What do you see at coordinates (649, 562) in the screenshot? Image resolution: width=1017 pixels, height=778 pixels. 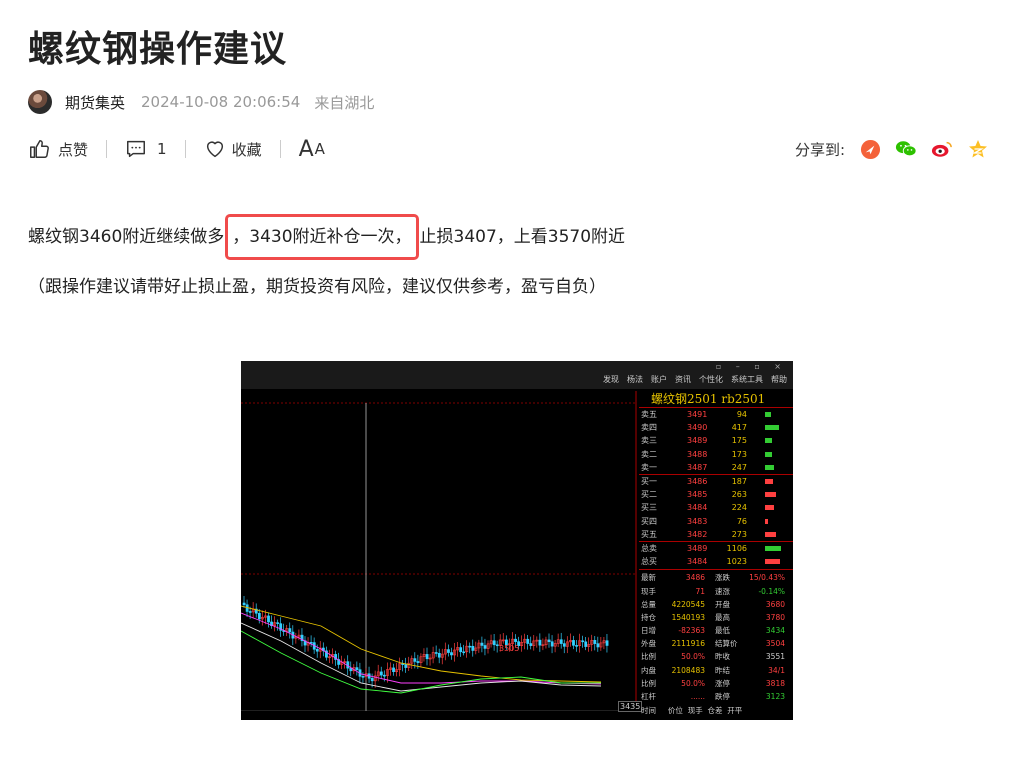 I see `order-book-label: 总买` at bounding box center [649, 562].